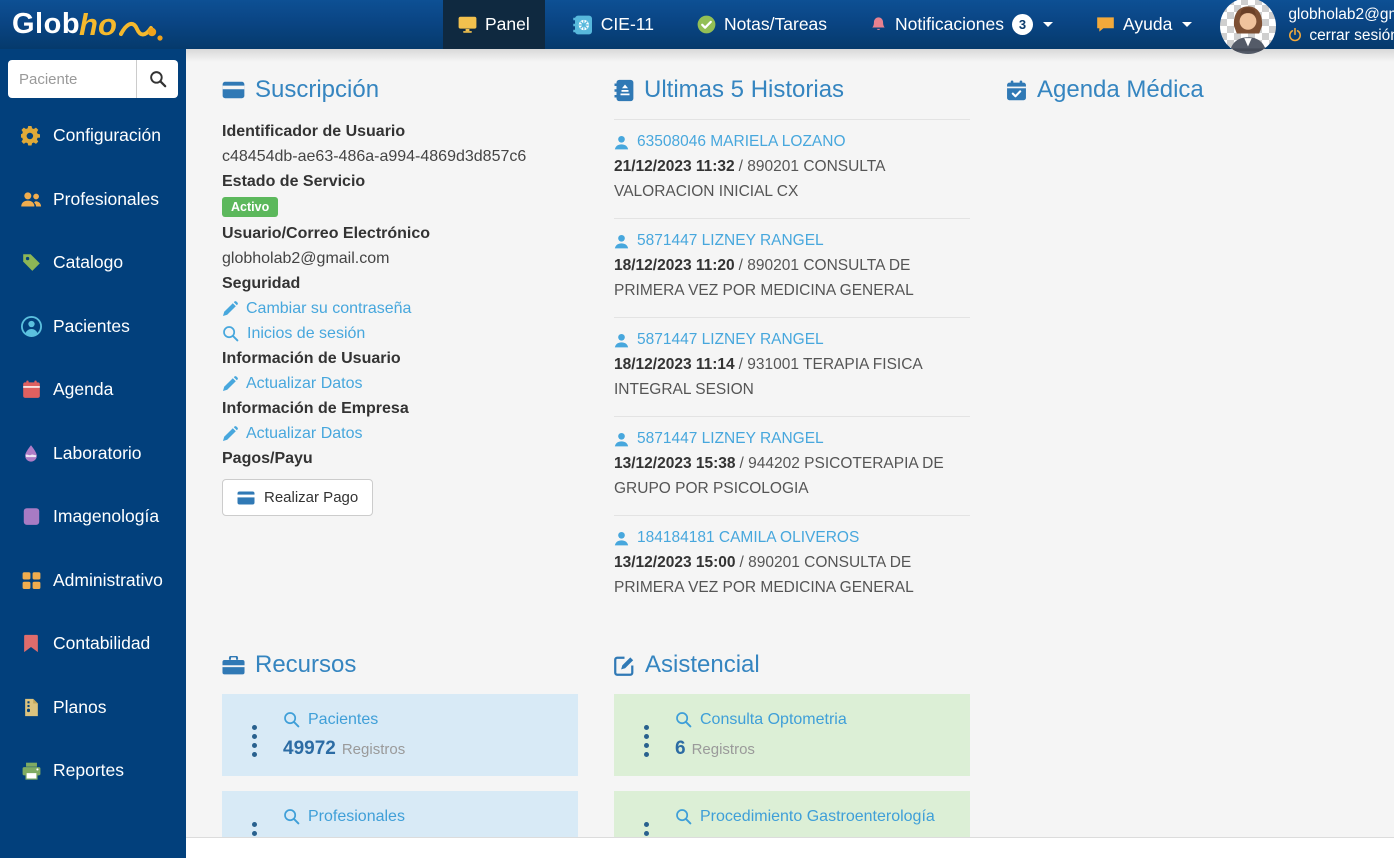 The width and height of the screenshot is (1394, 858). What do you see at coordinates (675, 562) in the screenshot?
I see `history-datetime: 13/12/2023 15:00` at bounding box center [675, 562].